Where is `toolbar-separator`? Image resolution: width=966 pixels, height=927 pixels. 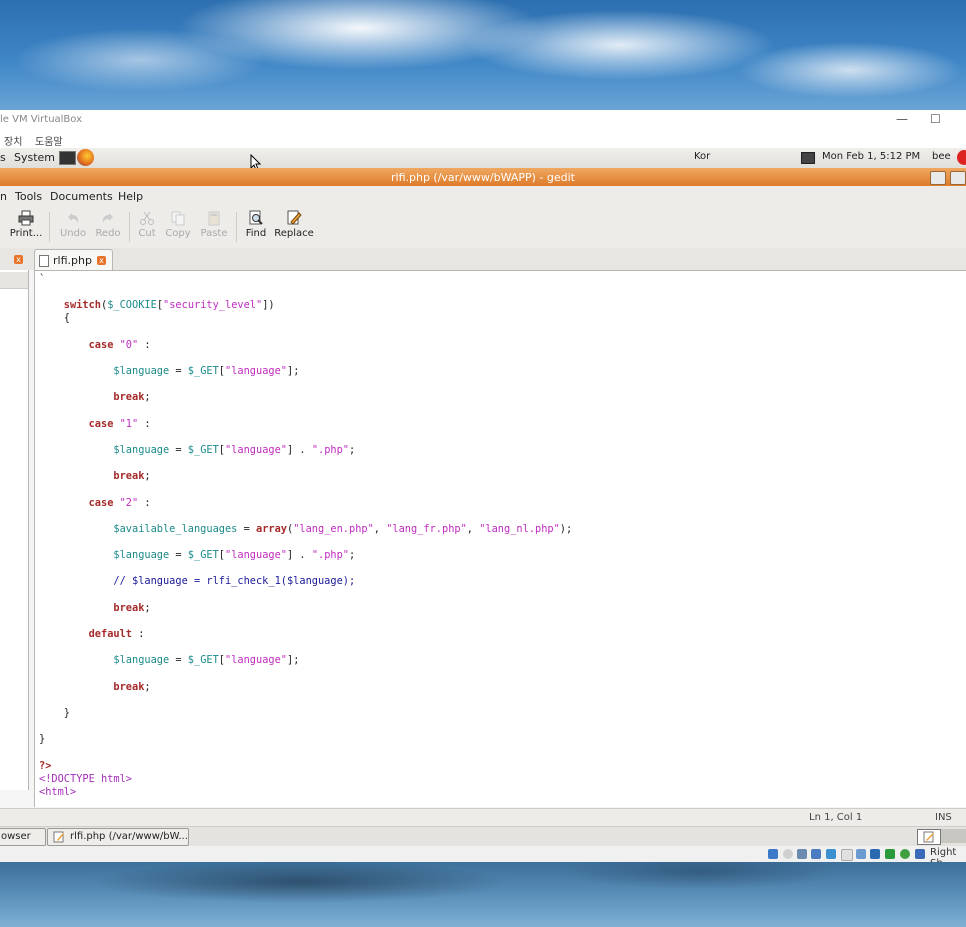
toolbar-separator is located at coordinates (129, 227).